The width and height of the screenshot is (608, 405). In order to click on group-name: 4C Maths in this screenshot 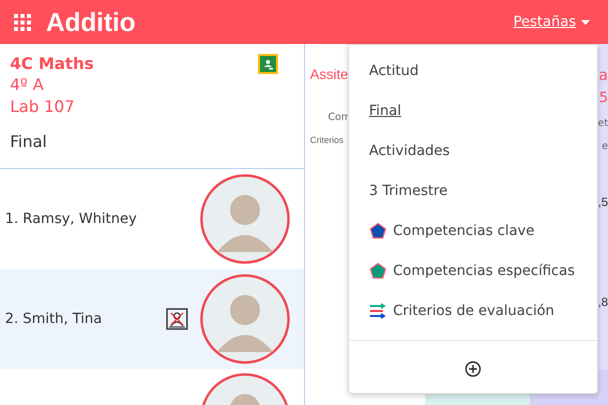, I will do `click(52, 63)`.